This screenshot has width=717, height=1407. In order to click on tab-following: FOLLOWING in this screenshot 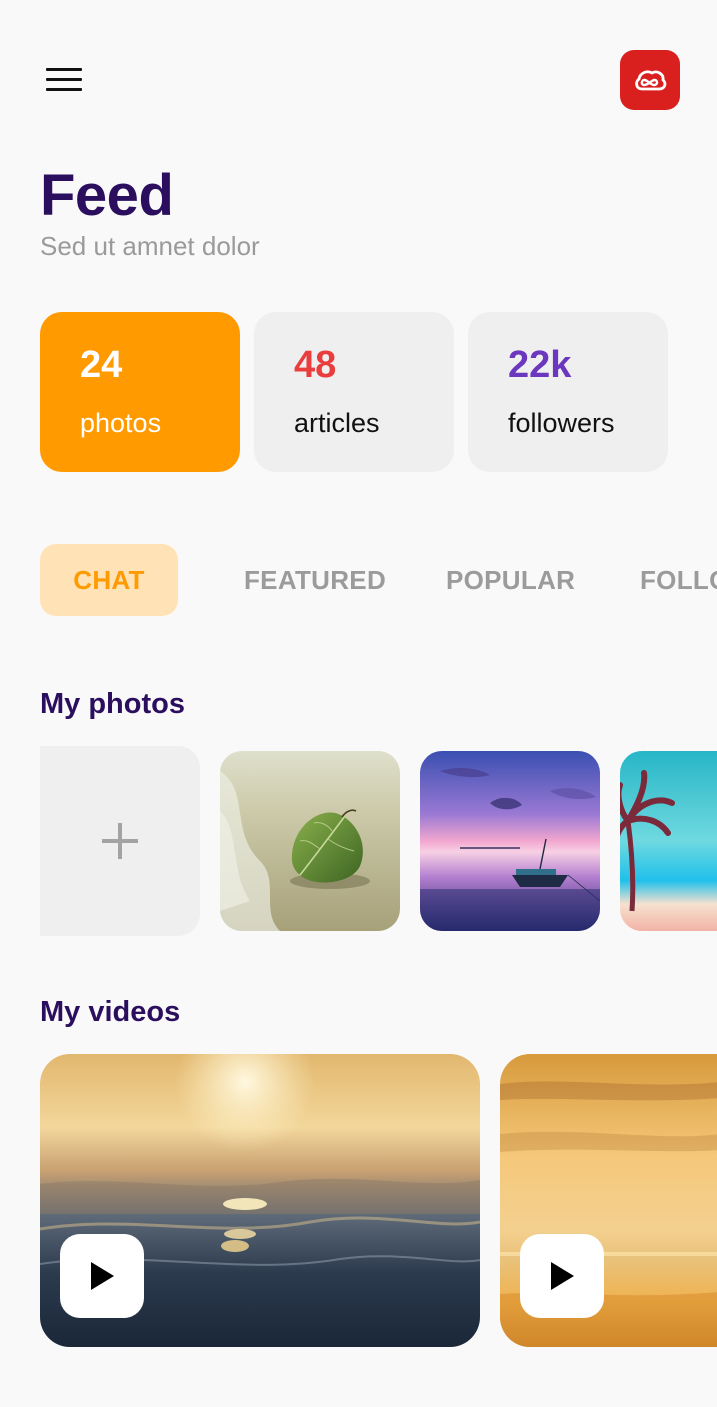, I will do `click(678, 580)`.